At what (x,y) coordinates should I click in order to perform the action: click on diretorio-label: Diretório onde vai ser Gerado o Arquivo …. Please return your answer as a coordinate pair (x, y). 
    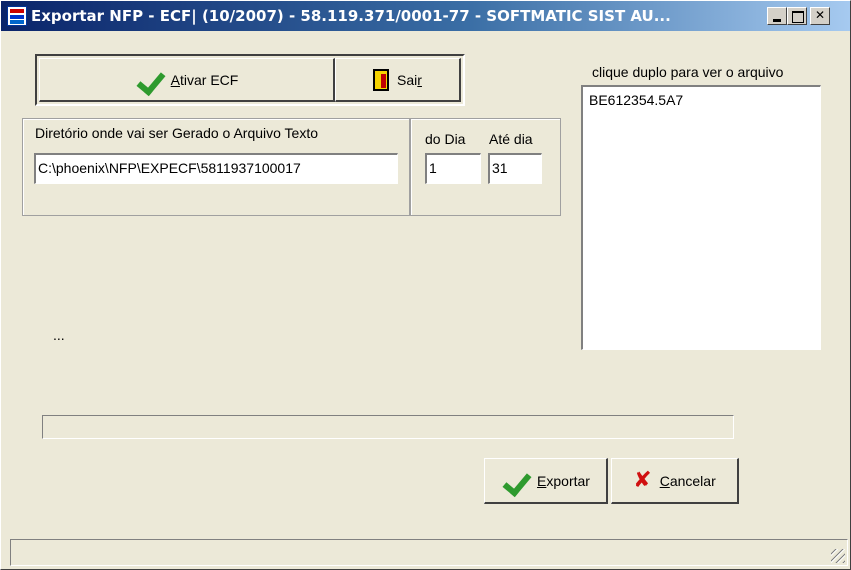
    Looking at the image, I should click on (177, 133).